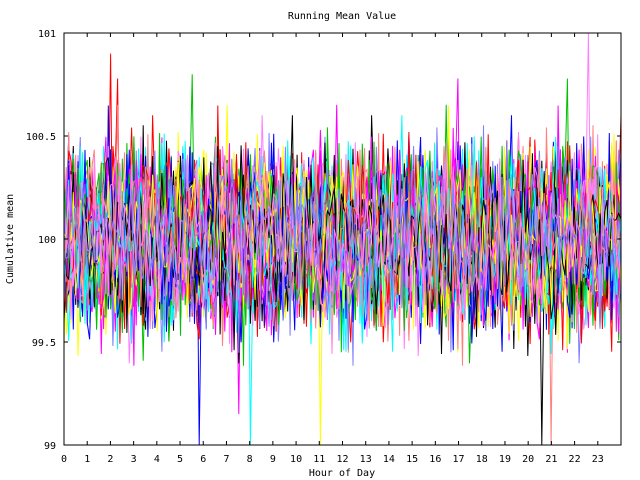  Describe the element at coordinates (157, 459) in the screenshot. I see `x-tick-label: 4` at that location.